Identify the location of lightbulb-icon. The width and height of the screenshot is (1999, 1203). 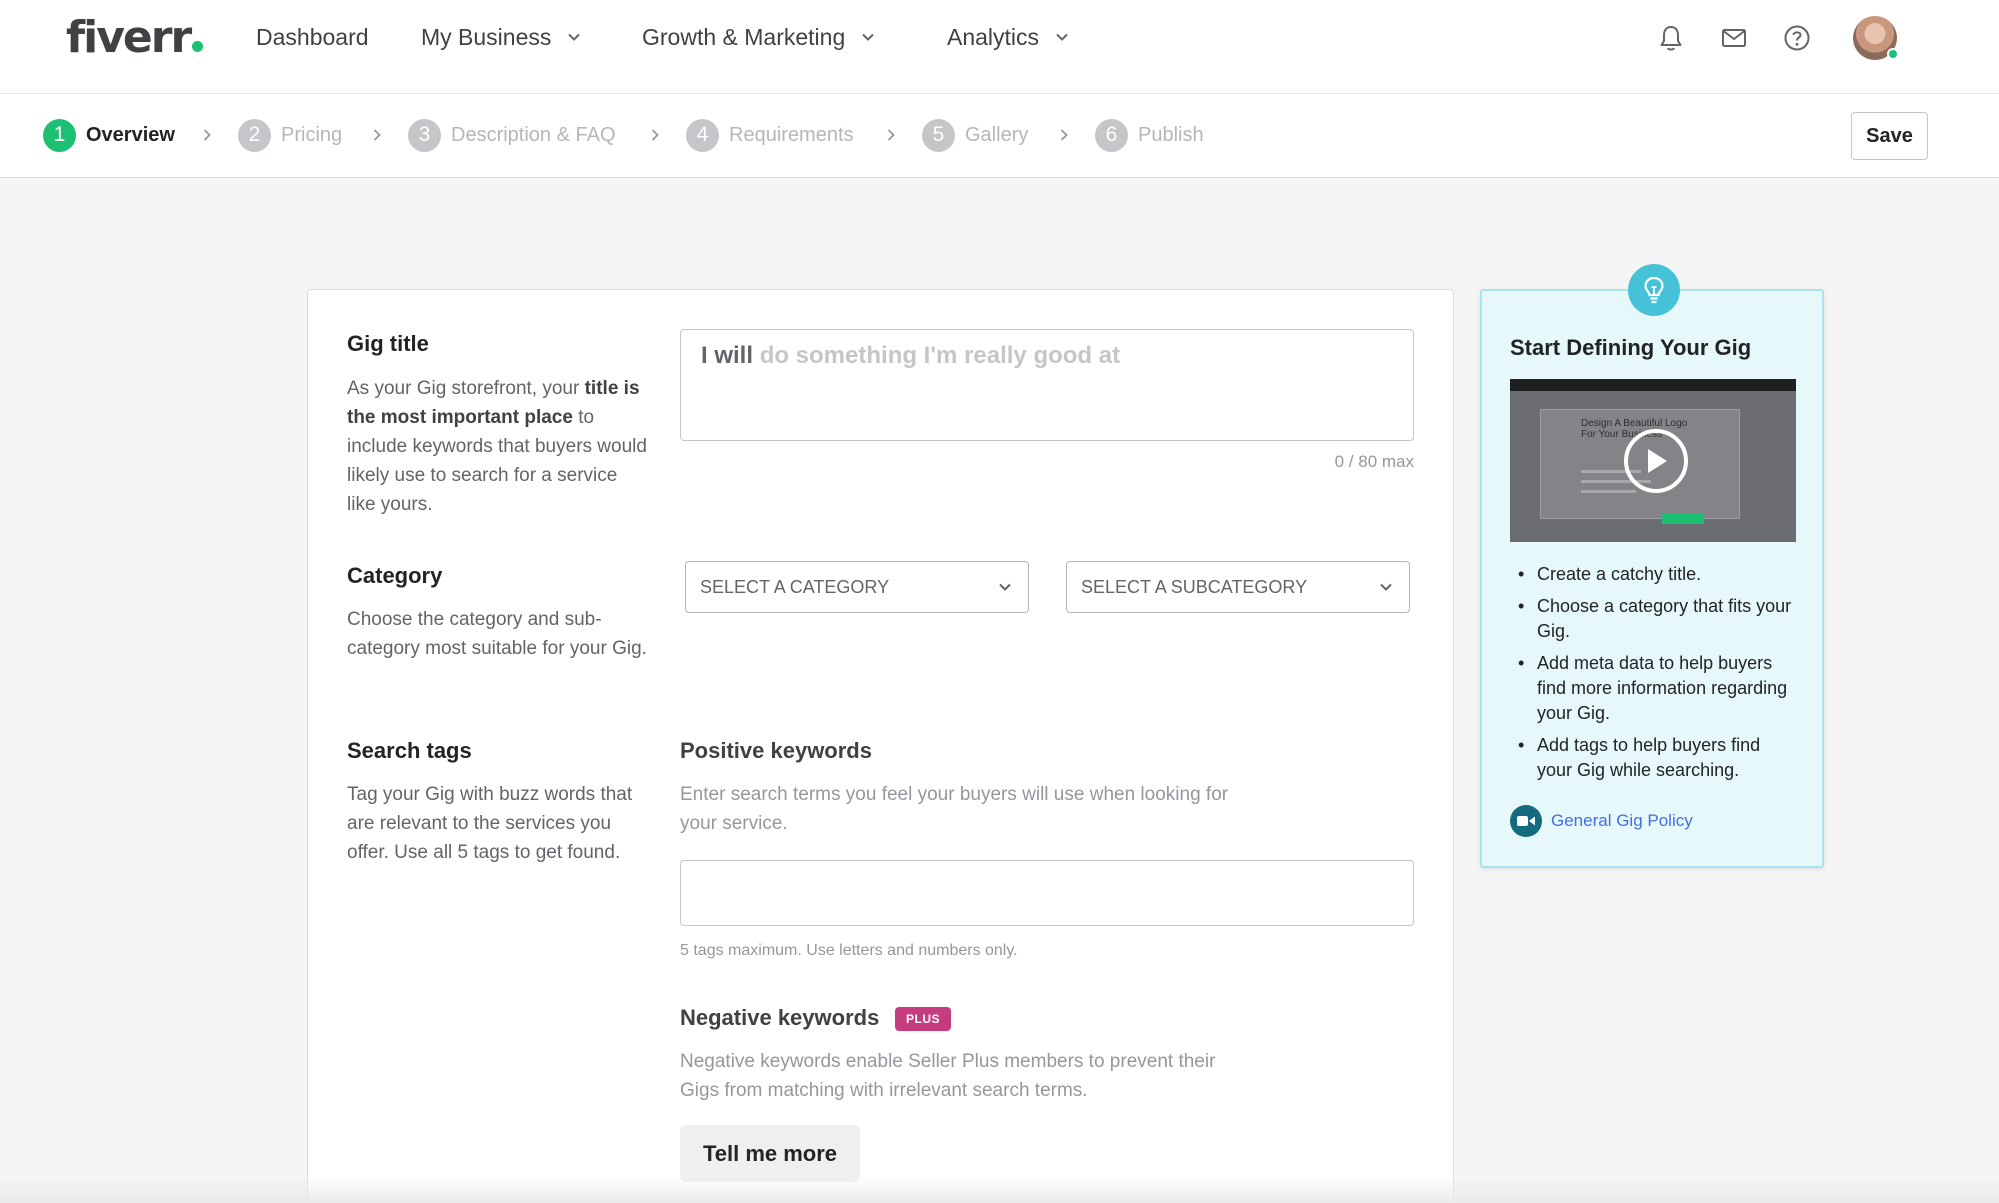
(1654, 290).